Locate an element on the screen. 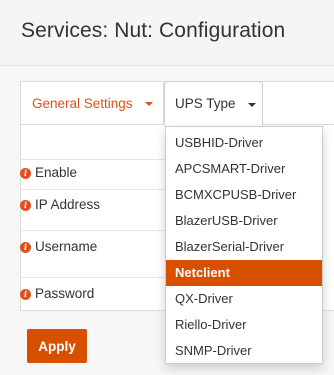 The width and height of the screenshot is (334, 375). password-label: Password is located at coordinates (65, 293).